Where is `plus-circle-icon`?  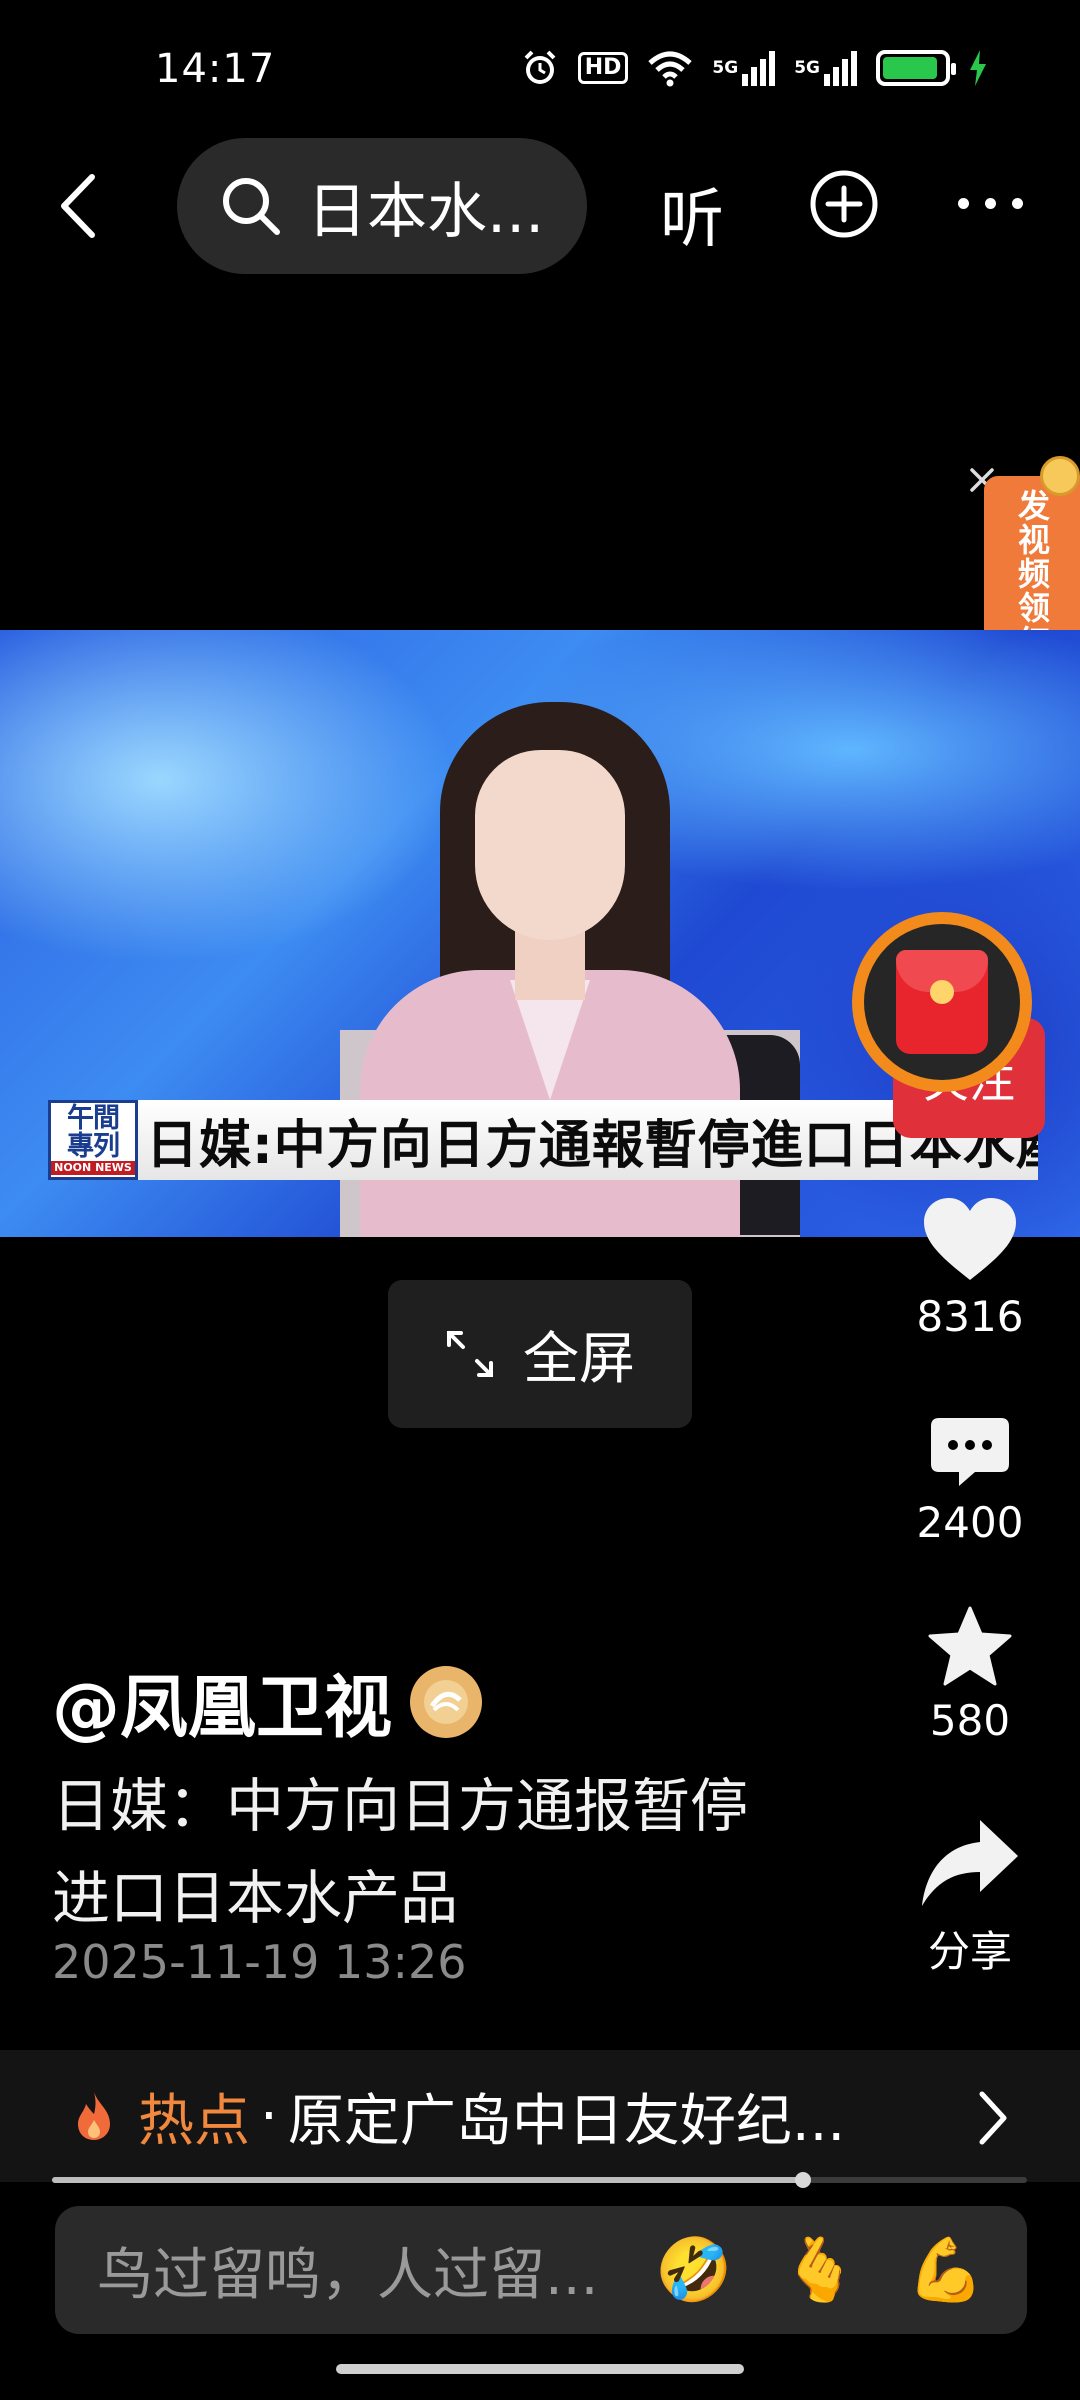 plus-circle-icon is located at coordinates (844, 204).